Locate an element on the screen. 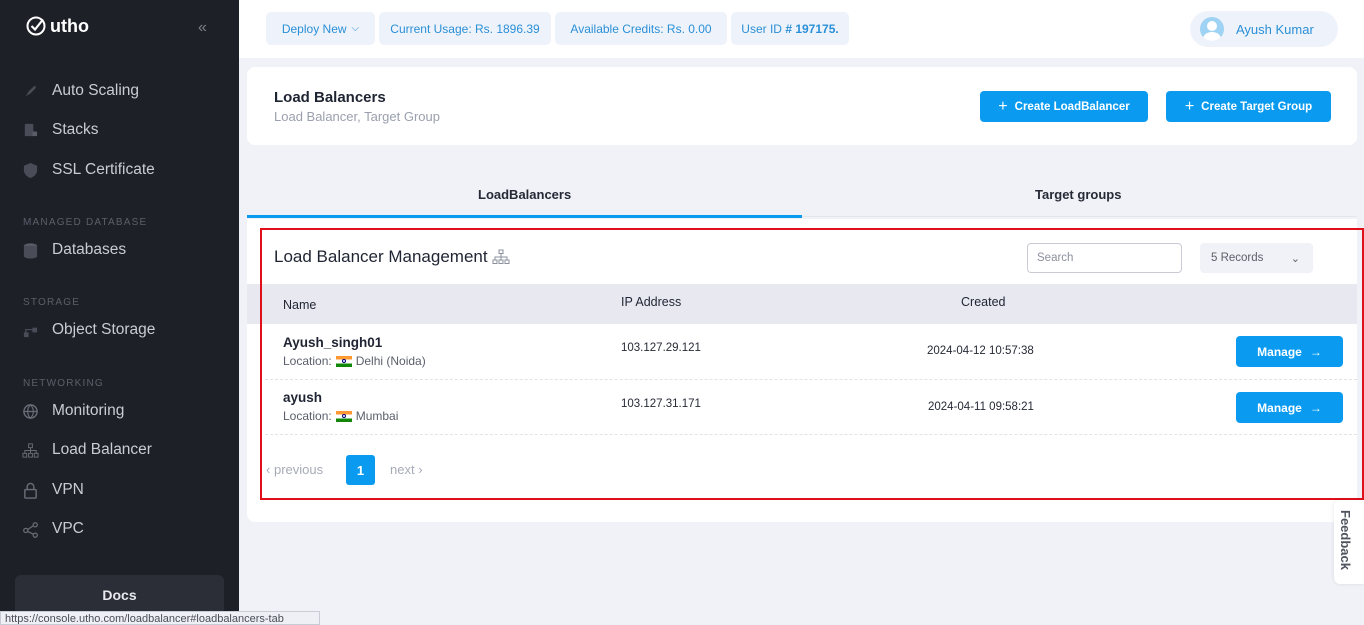 Image resolution: width=1364 pixels, height=625 pixels. tab-target-groups: Target groups is located at coordinates (1078, 194).